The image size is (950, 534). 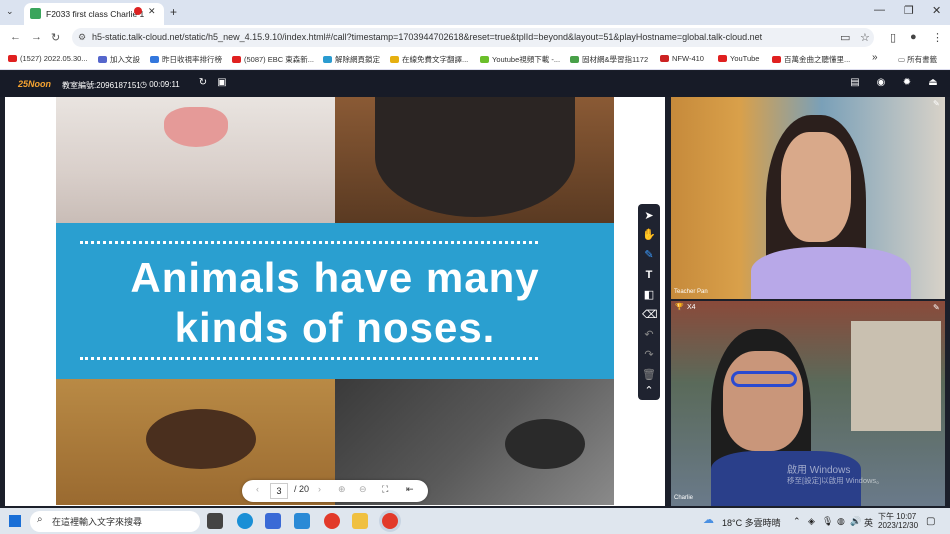 What do you see at coordinates (203, 84) in the screenshot?
I see `refresh-icon: ↻` at bounding box center [203, 84].